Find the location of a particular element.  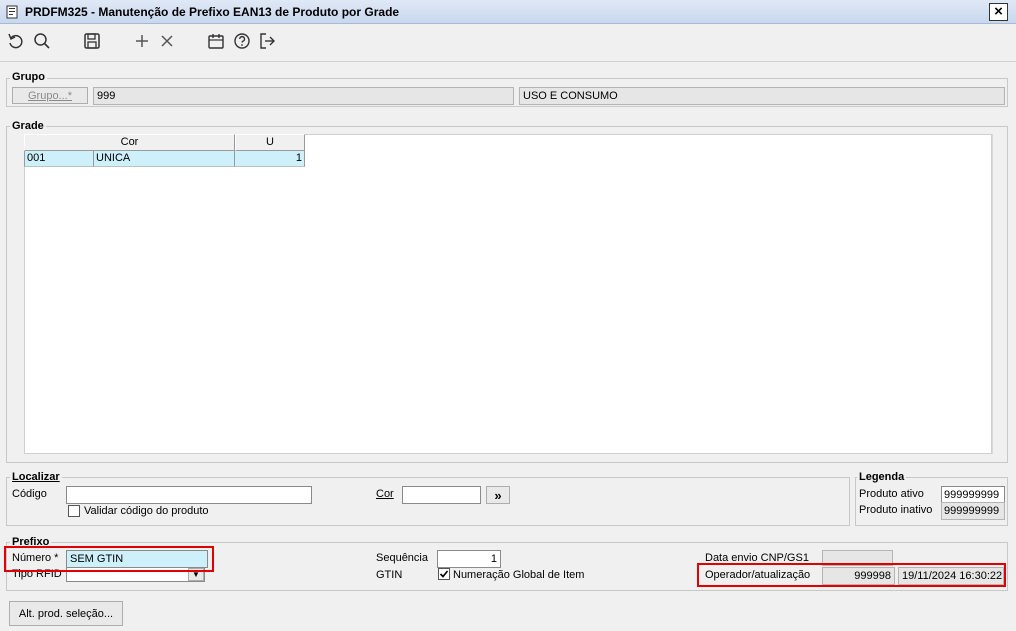

go-button: » is located at coordinates (498, 495).